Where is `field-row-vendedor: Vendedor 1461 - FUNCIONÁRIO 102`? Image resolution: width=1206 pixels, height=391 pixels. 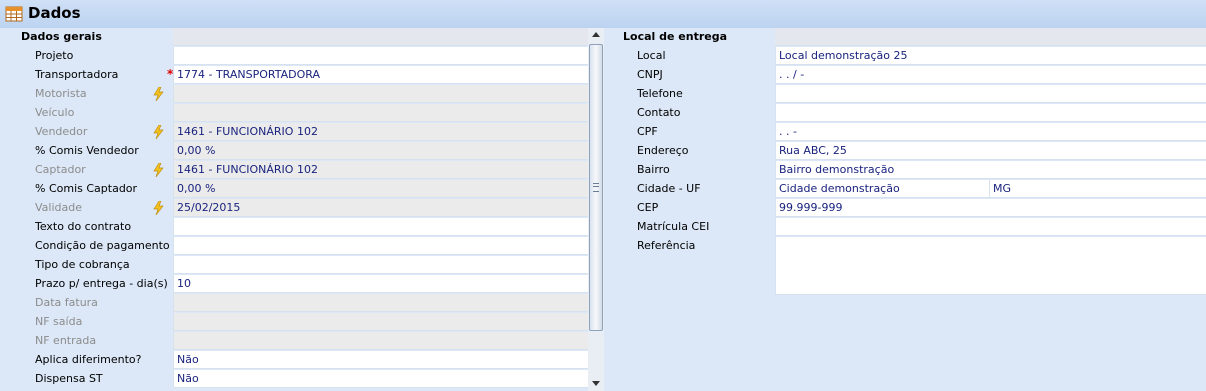 field-row-vendedor: Vendedor 1461 - FUNCIONÁRIO 102 is located at coordinates (294, 132).